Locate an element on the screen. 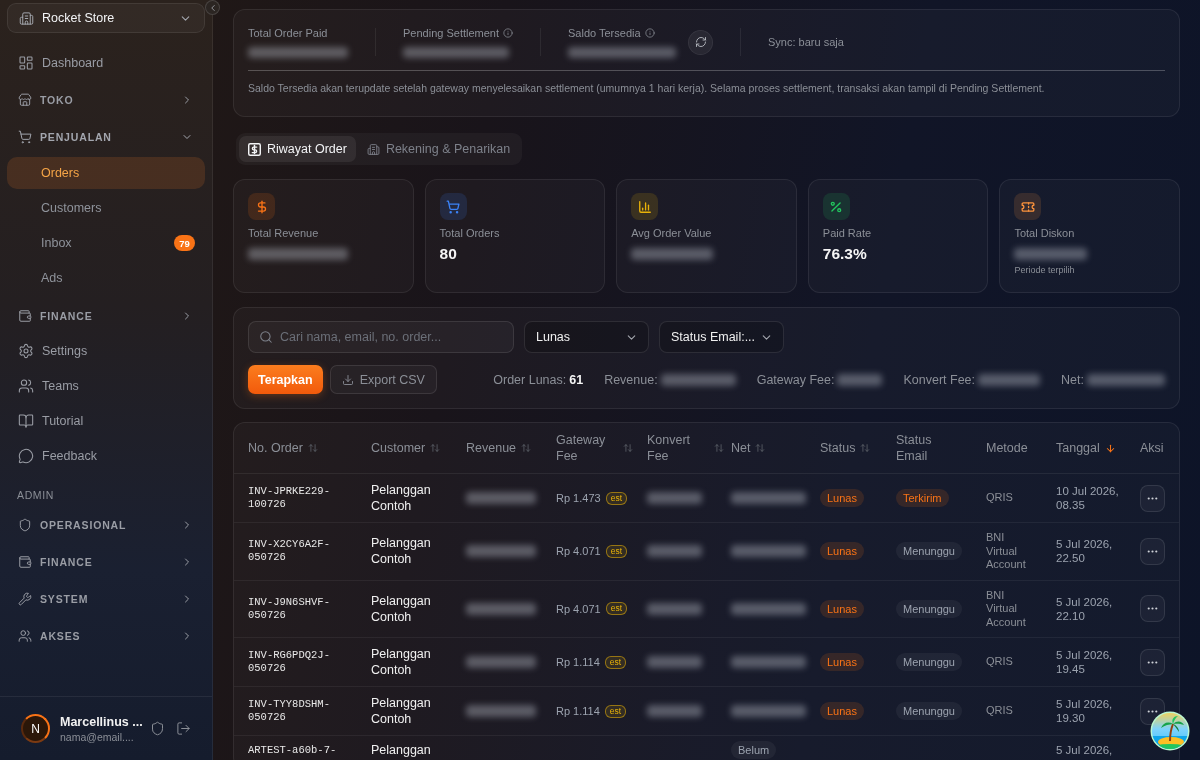  wrench-icon is located at coordinates (25, 598).